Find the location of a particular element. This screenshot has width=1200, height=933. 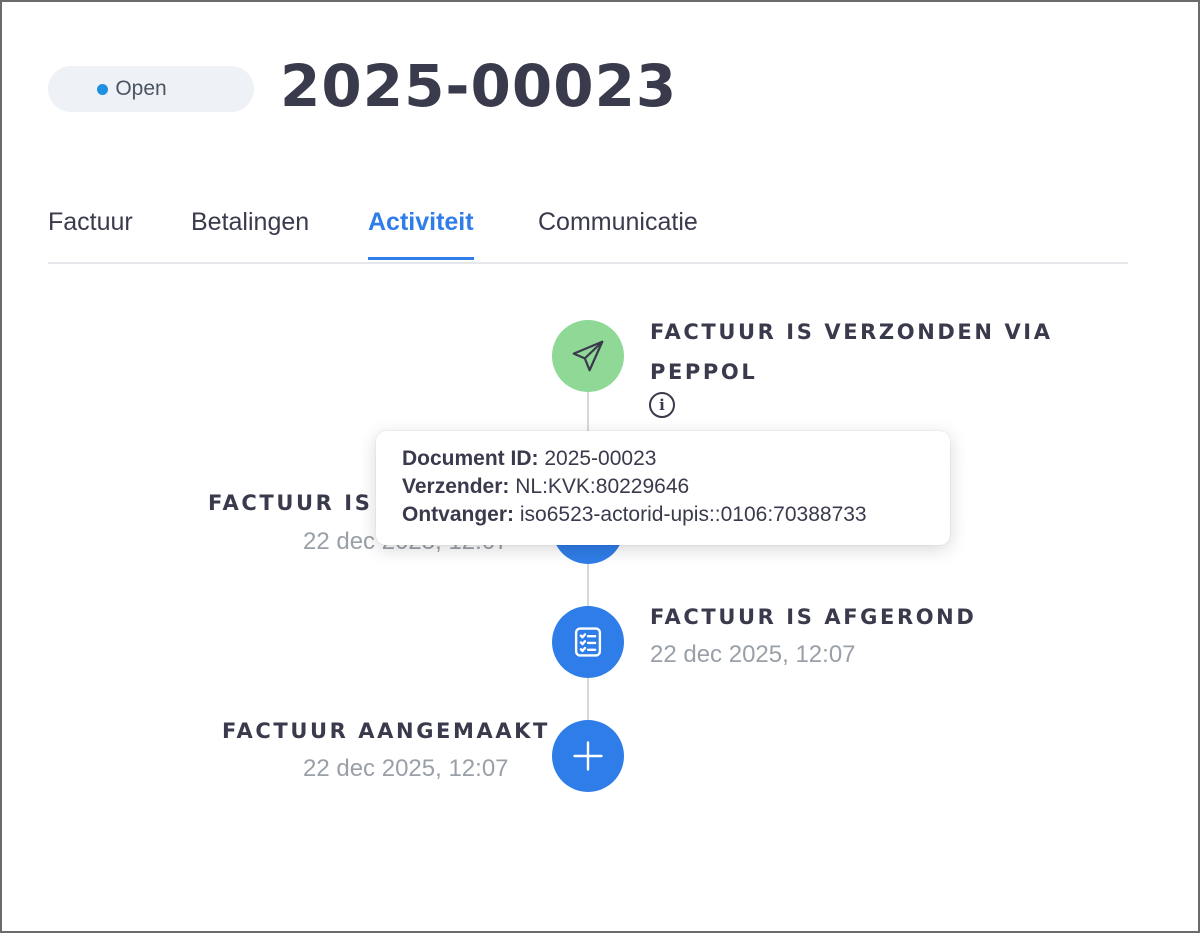

tab-factuur: Factuur is located at coordinates (90, 232).